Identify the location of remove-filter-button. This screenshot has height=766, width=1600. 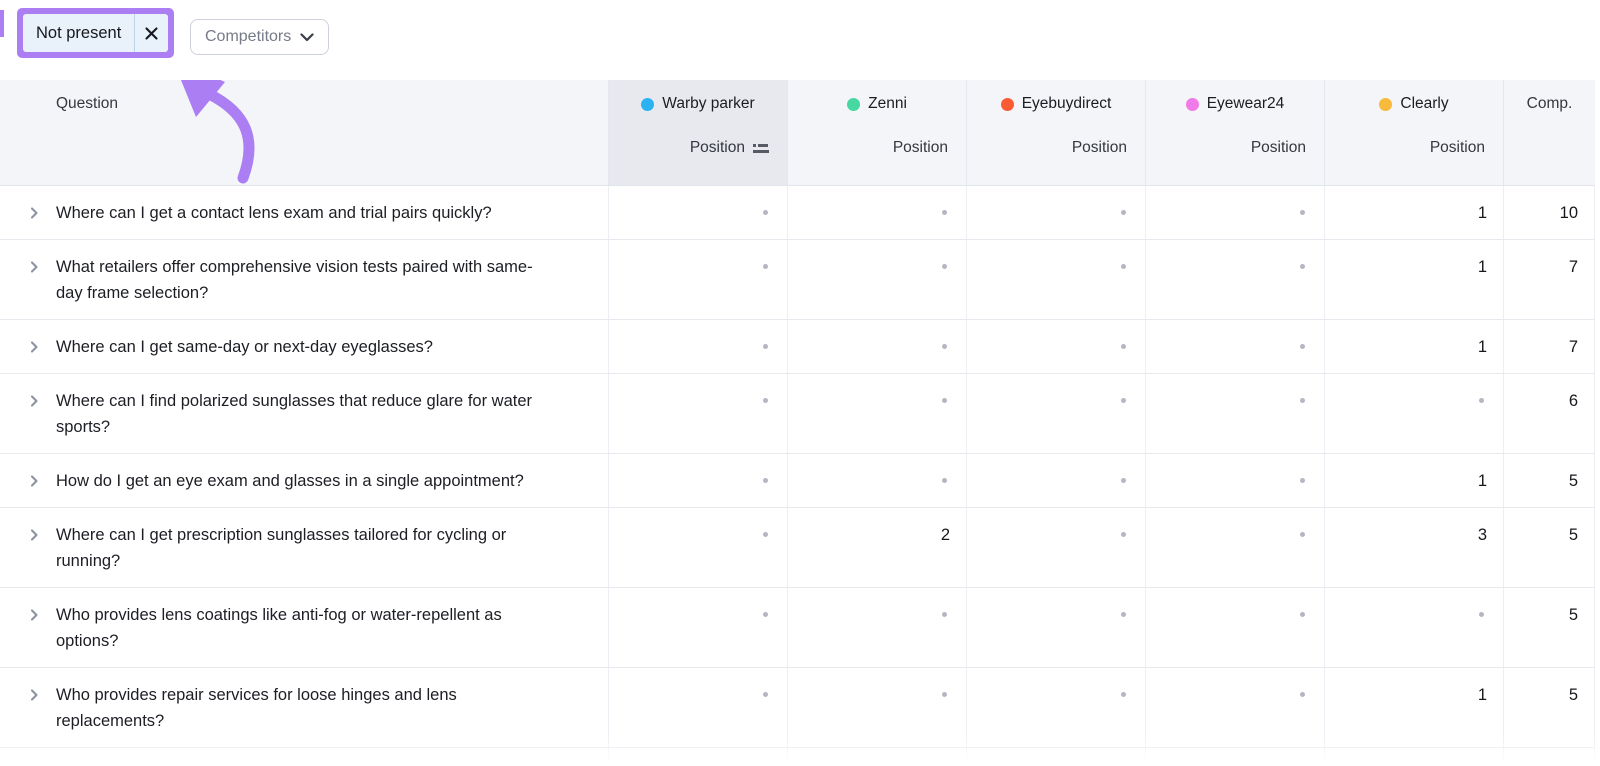
(151, 33).